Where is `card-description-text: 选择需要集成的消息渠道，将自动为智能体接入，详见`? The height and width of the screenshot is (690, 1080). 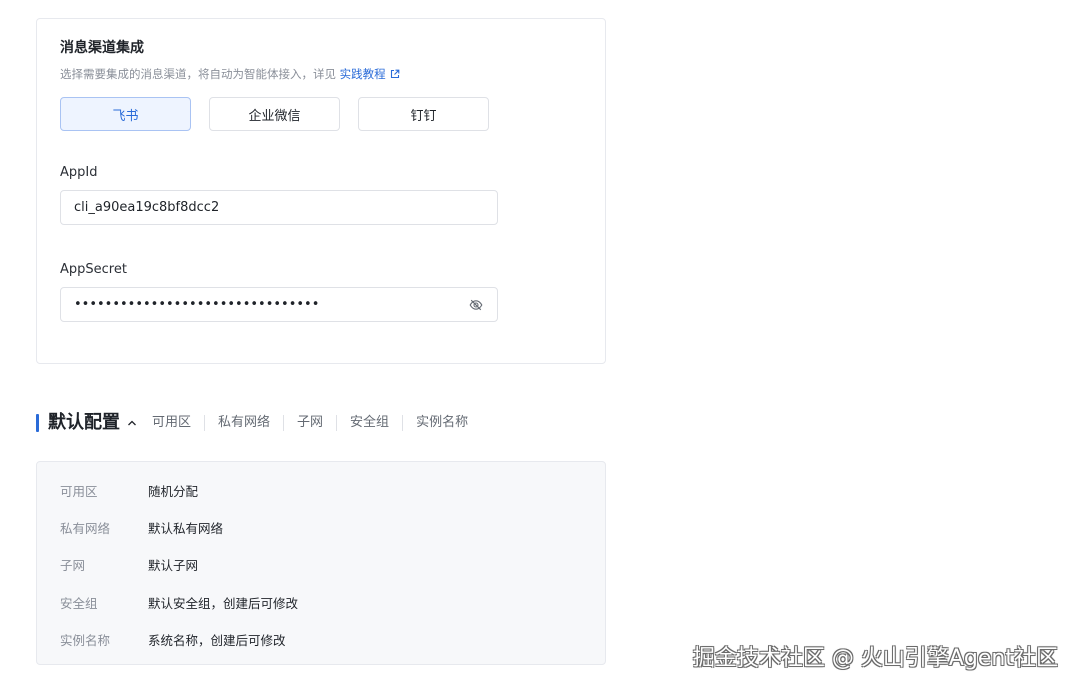 card-description-text: 选择需要集成的消息渠道，将自动为智能体接入，详见 is located at coordinates (198, 74).